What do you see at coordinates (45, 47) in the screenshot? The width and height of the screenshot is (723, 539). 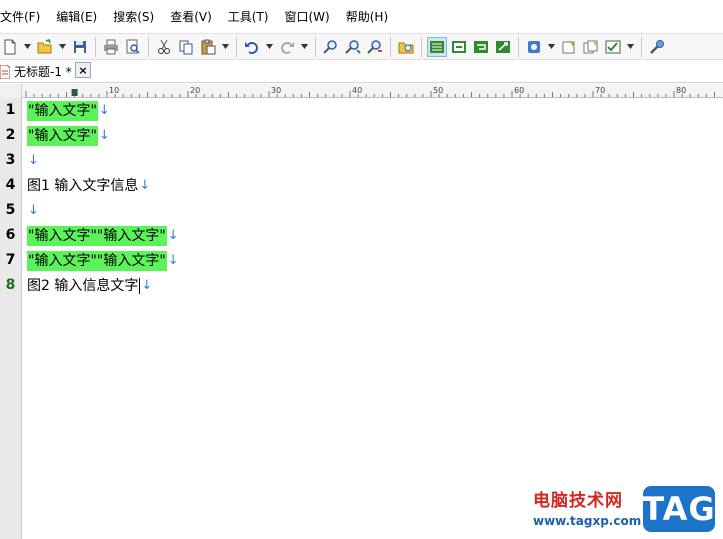 I see `open-folder-icon` at bounding box center [45, 47].